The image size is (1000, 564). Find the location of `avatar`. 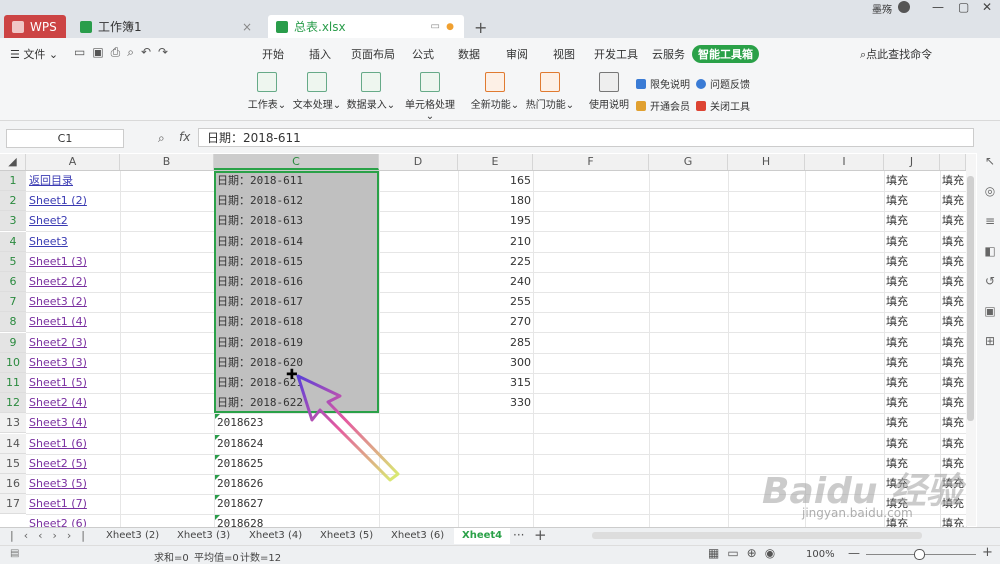

avatar is located at coordinates (904, 7).